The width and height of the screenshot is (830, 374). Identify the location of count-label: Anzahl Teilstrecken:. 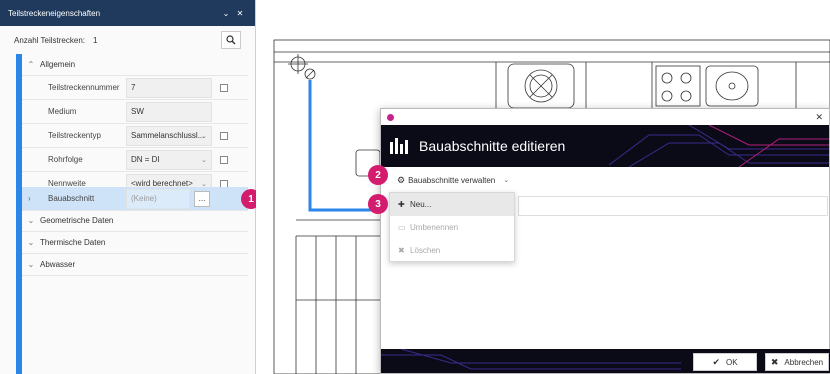
(49, 40).